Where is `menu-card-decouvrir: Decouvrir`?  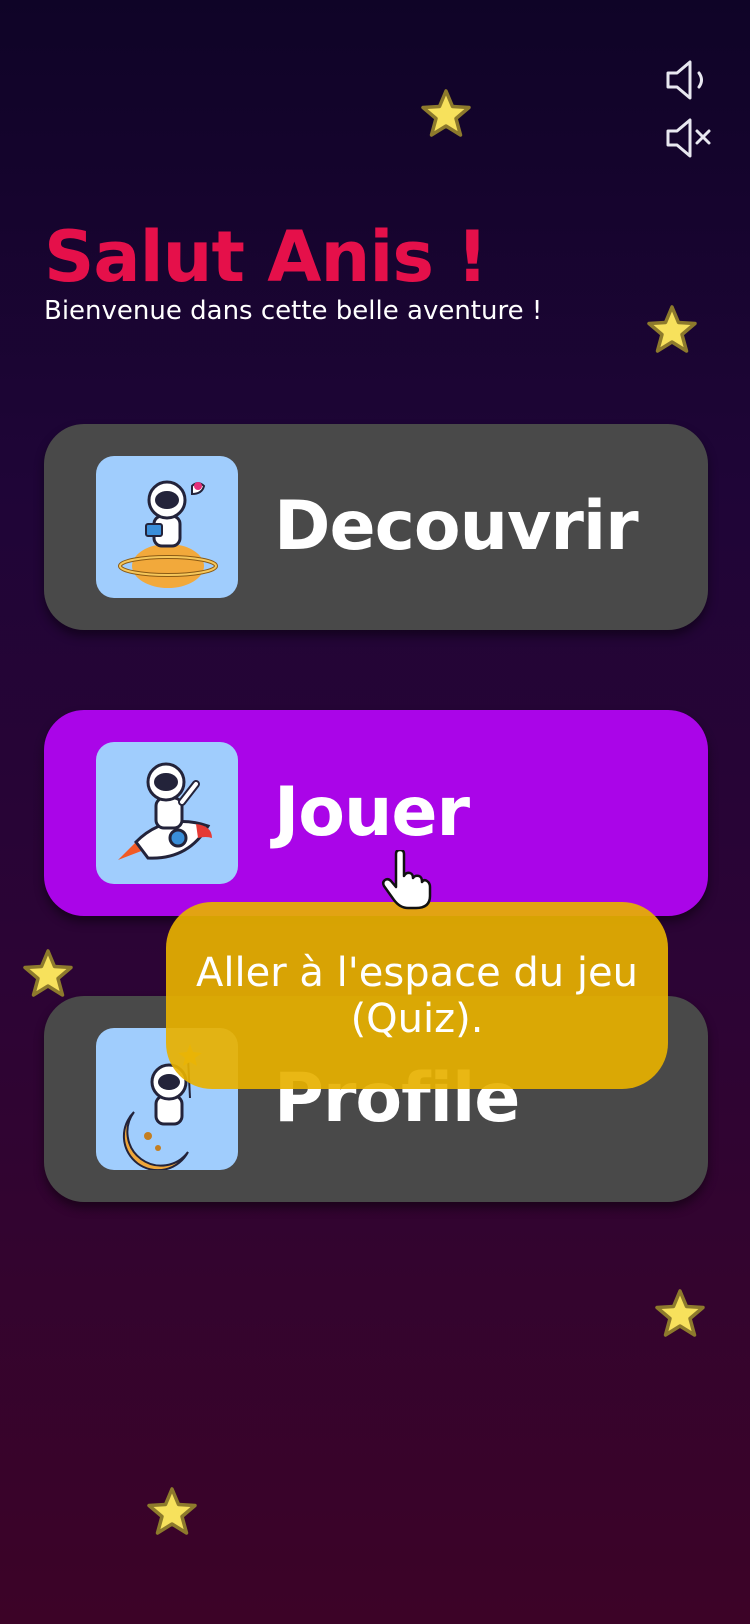 menu-card-decouvrir: Decouvrir is located at coordinates (376, 527).